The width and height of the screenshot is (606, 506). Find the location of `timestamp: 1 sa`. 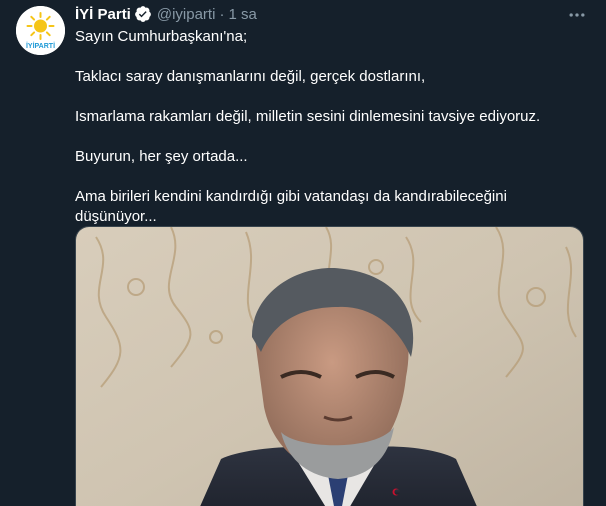

timestamp: 1 sa is located at coordinates (242, 14).